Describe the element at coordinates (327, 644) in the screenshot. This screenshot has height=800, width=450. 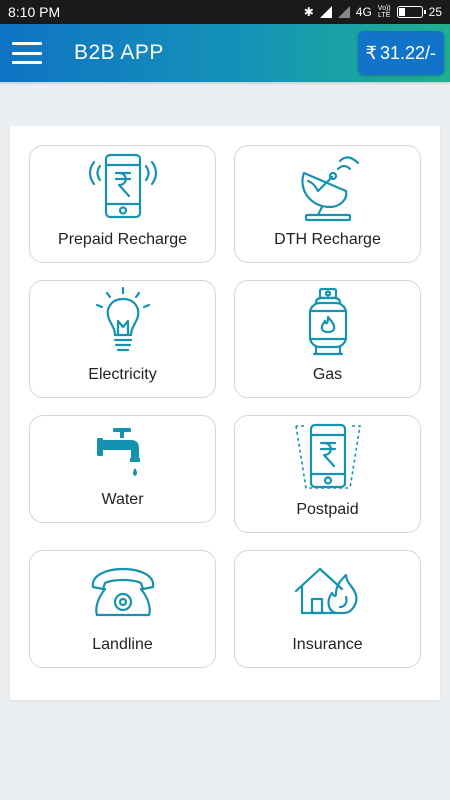
I see `service-label: Insurance` at that location.